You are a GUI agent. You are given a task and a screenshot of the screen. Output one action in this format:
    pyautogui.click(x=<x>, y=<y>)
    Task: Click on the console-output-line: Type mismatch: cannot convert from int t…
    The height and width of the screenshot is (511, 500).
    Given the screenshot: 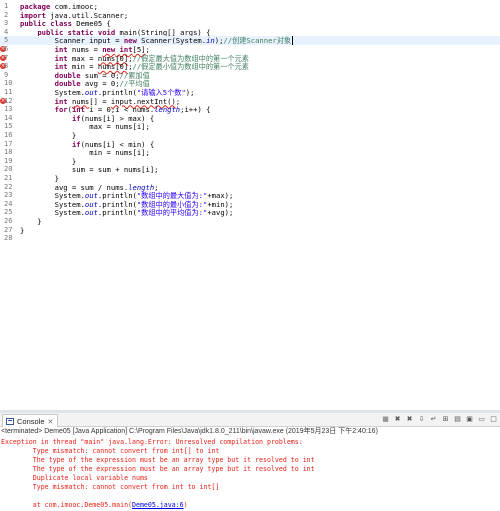 What is the action you would take?
    pyautogui.click(x=110, y=487)
    